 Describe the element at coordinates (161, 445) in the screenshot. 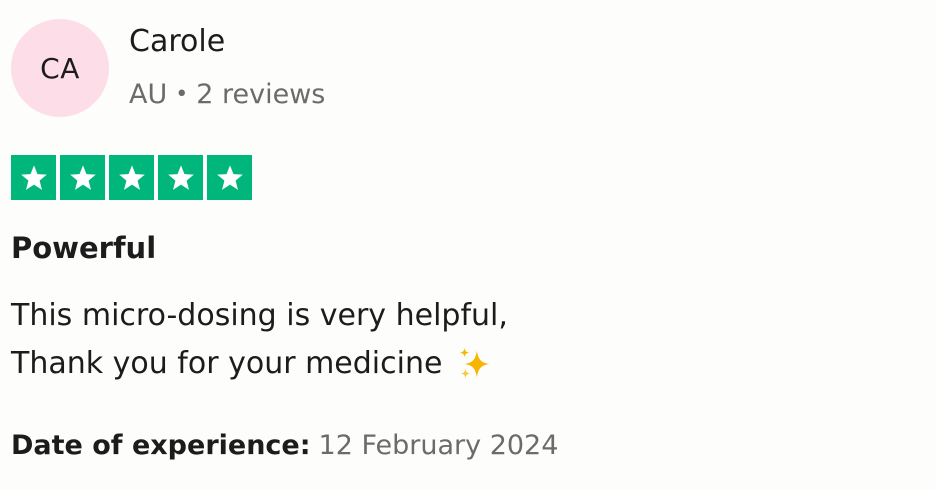

I see `date-of-experience-label: Date of experience:` at that location.